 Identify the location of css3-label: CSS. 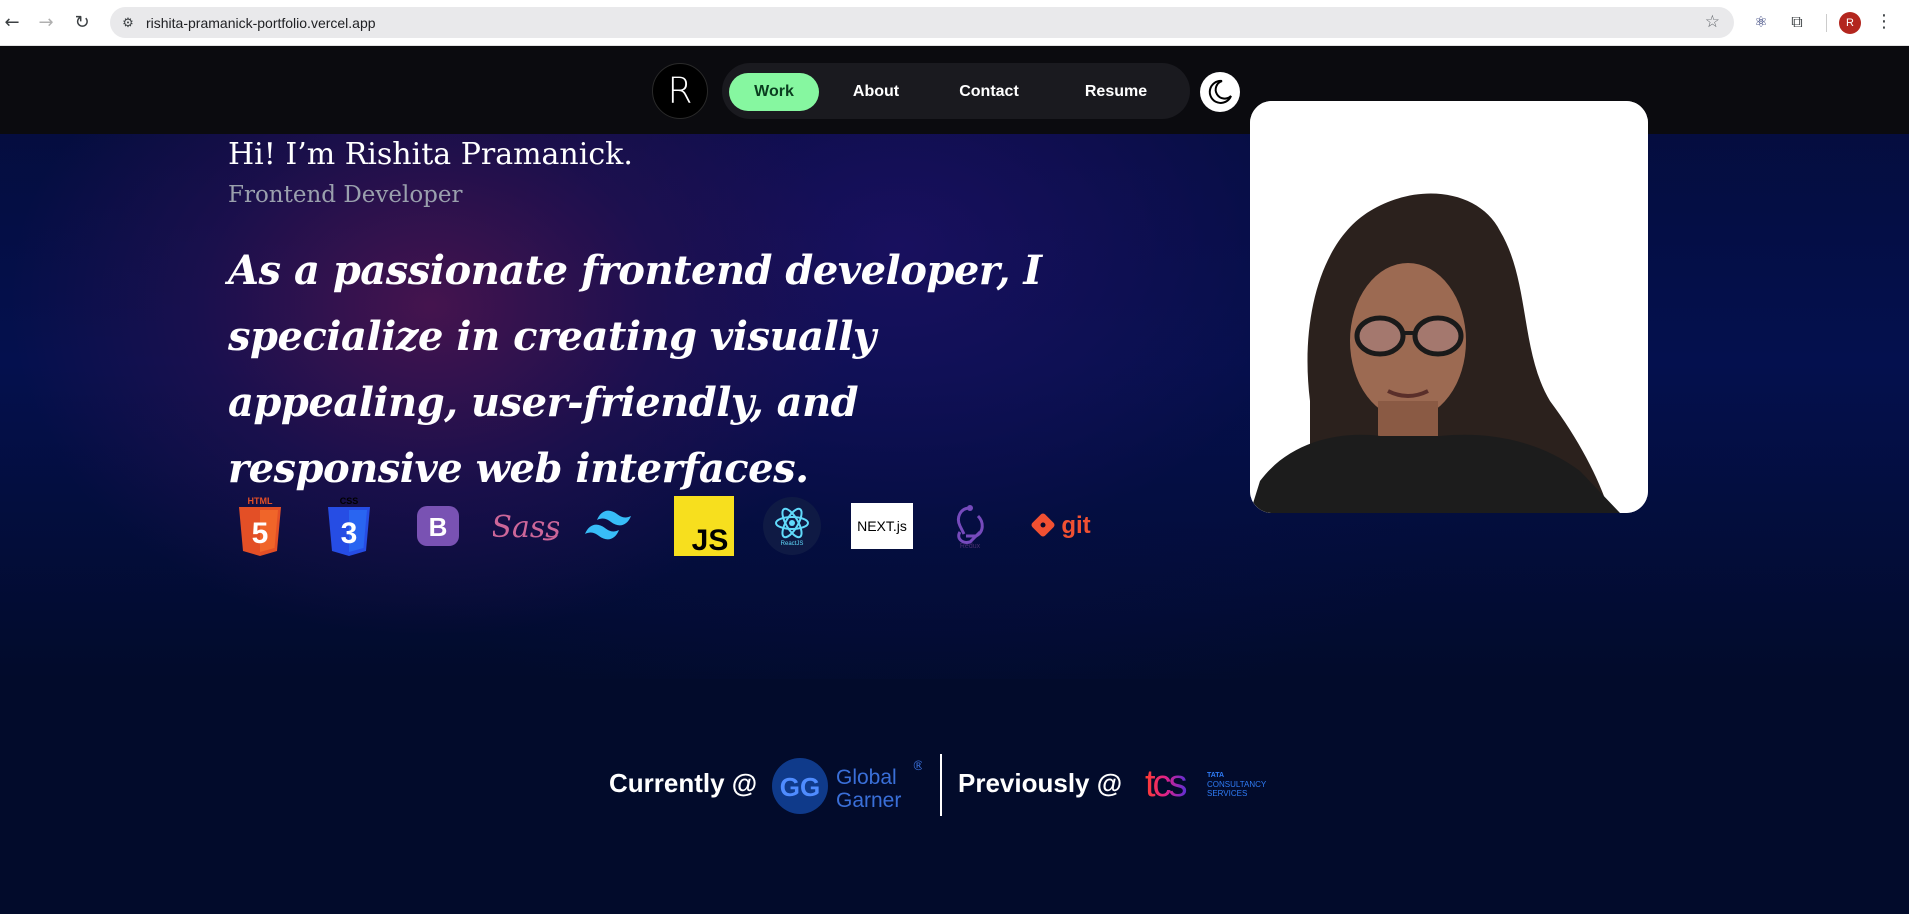
(349, 501).